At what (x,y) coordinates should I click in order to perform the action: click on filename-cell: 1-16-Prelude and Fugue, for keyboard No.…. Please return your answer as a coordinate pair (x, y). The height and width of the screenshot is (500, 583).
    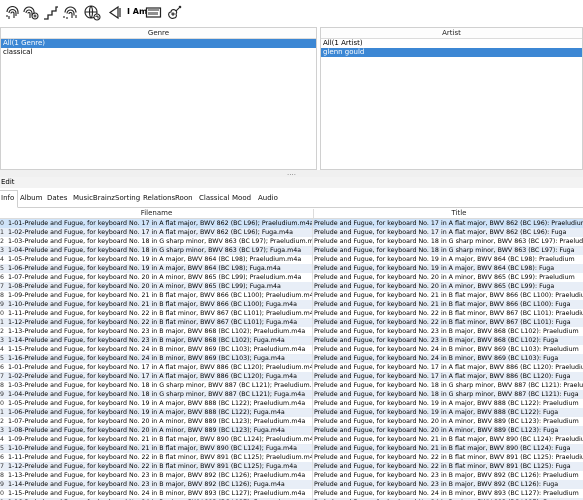
    Looking at the image, I should click on (160, 358).